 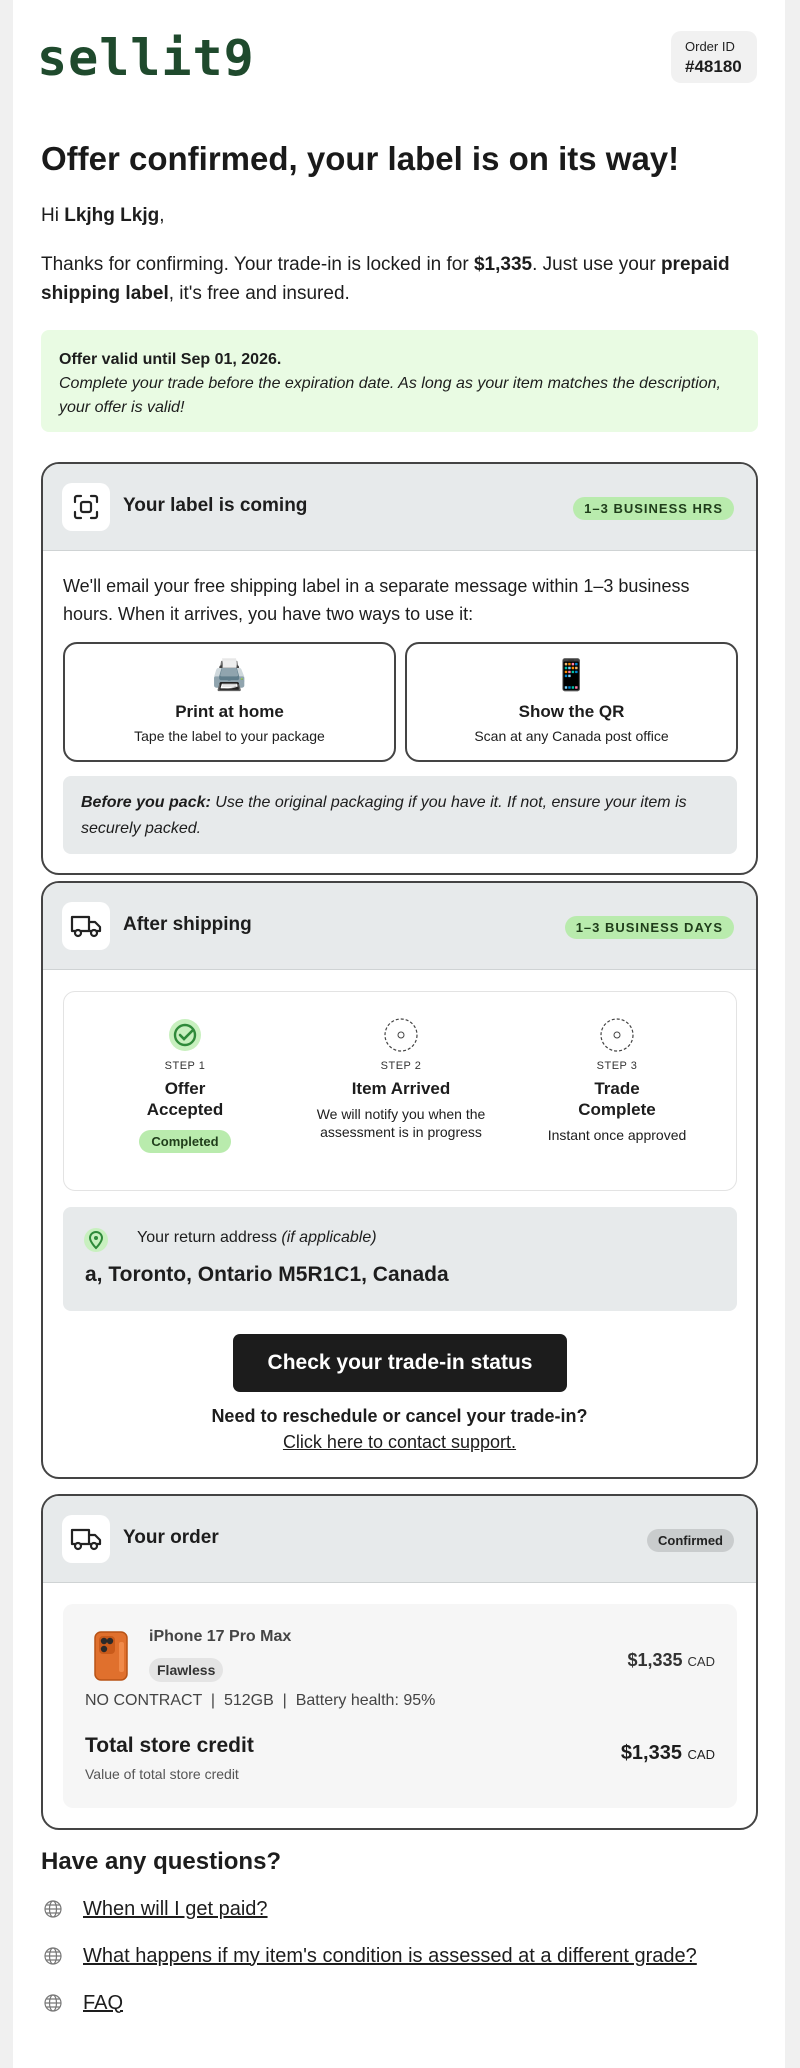 What do you see at coordinates (653, 508) in the screenshot?
I see `label-time-badge: 1–3 BUSINESS HRS` at bounding box center [653, 508].